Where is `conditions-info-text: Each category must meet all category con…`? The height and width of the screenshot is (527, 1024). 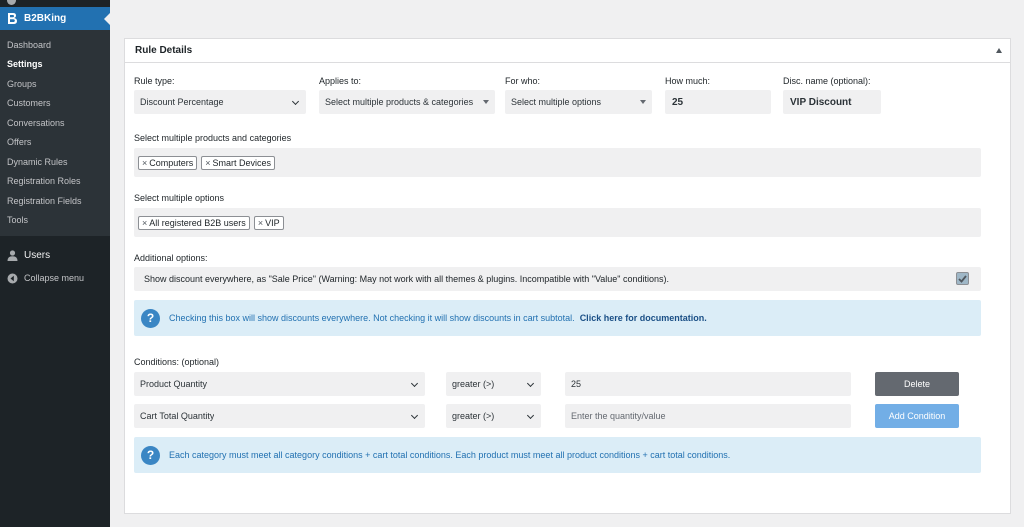
conditions-info-text: Each category must meet all category con… is located at coordinates (450, 455).